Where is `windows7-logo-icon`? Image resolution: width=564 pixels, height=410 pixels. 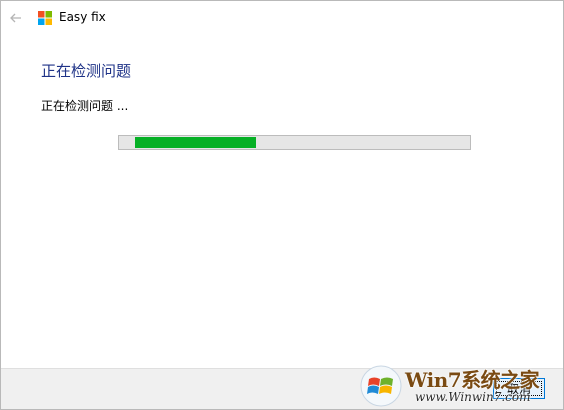 windows7-logo-icon is located at coordinates (381, 386).